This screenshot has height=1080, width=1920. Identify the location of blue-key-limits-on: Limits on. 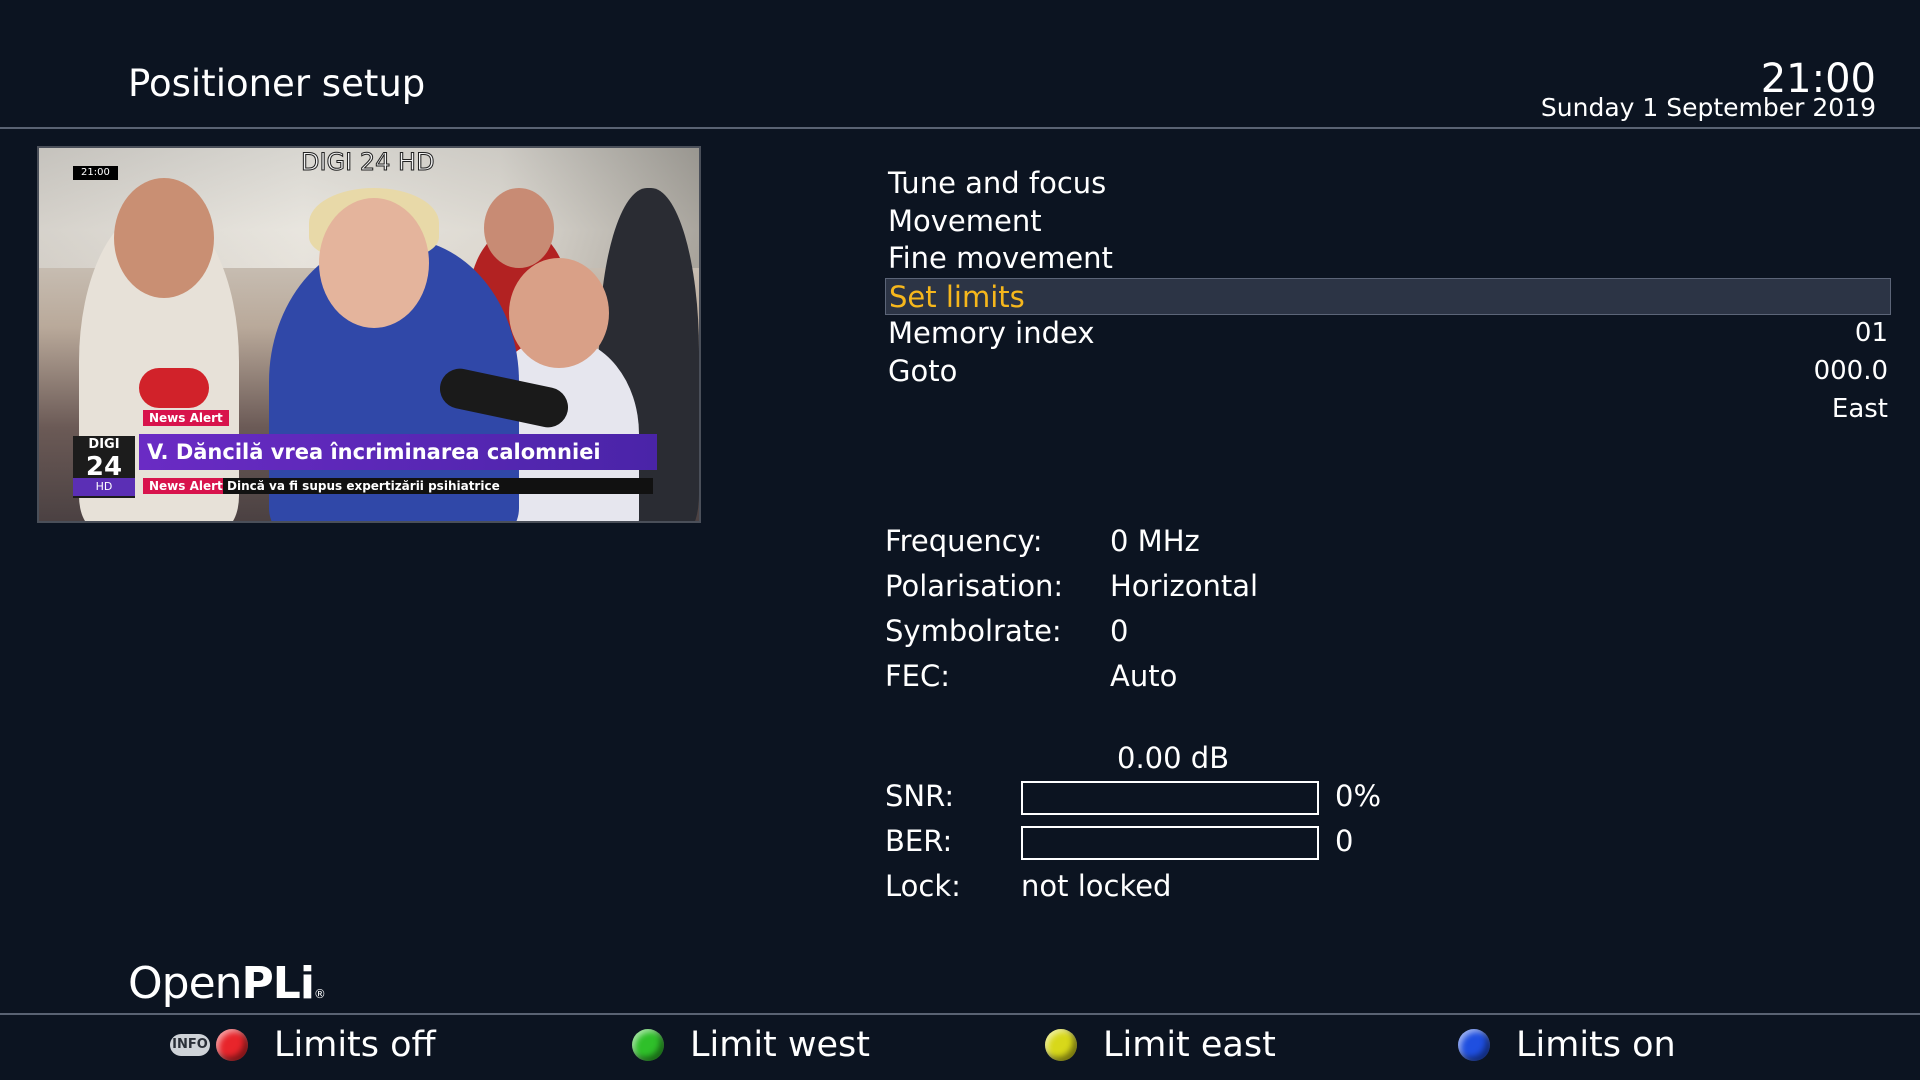
(1567, 1045).